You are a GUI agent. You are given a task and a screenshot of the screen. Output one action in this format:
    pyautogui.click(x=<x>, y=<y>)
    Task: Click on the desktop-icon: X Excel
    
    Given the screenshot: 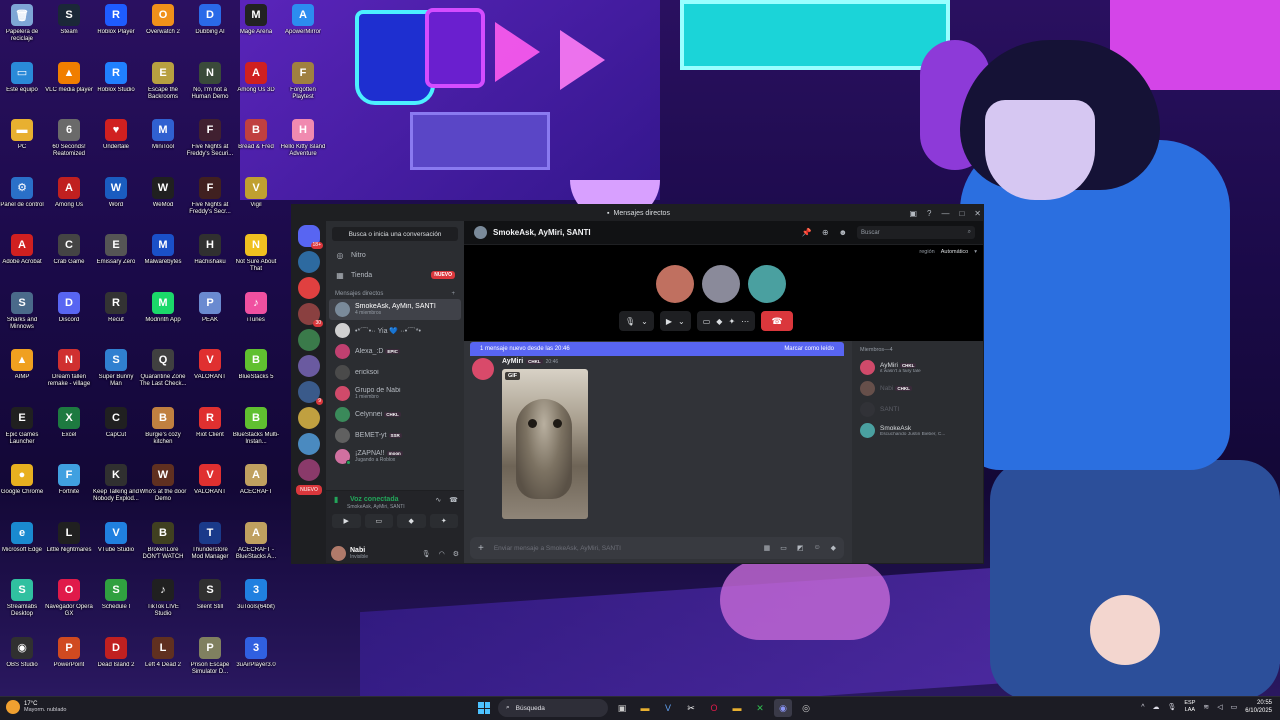 What is the action you would take?
    pyautogui.click(x=69, y=422)
    